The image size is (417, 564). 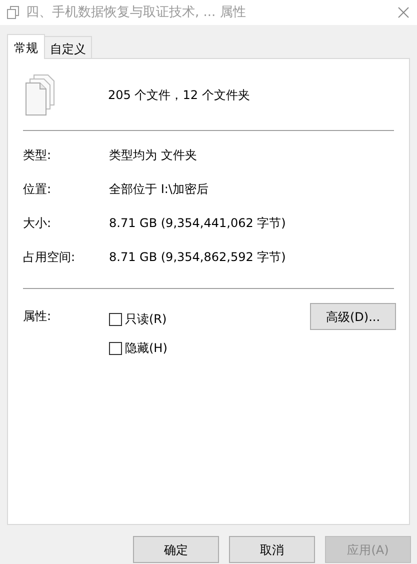 I want to click on property-value: 类型均为 文件夹, so click(x=153, y=155).